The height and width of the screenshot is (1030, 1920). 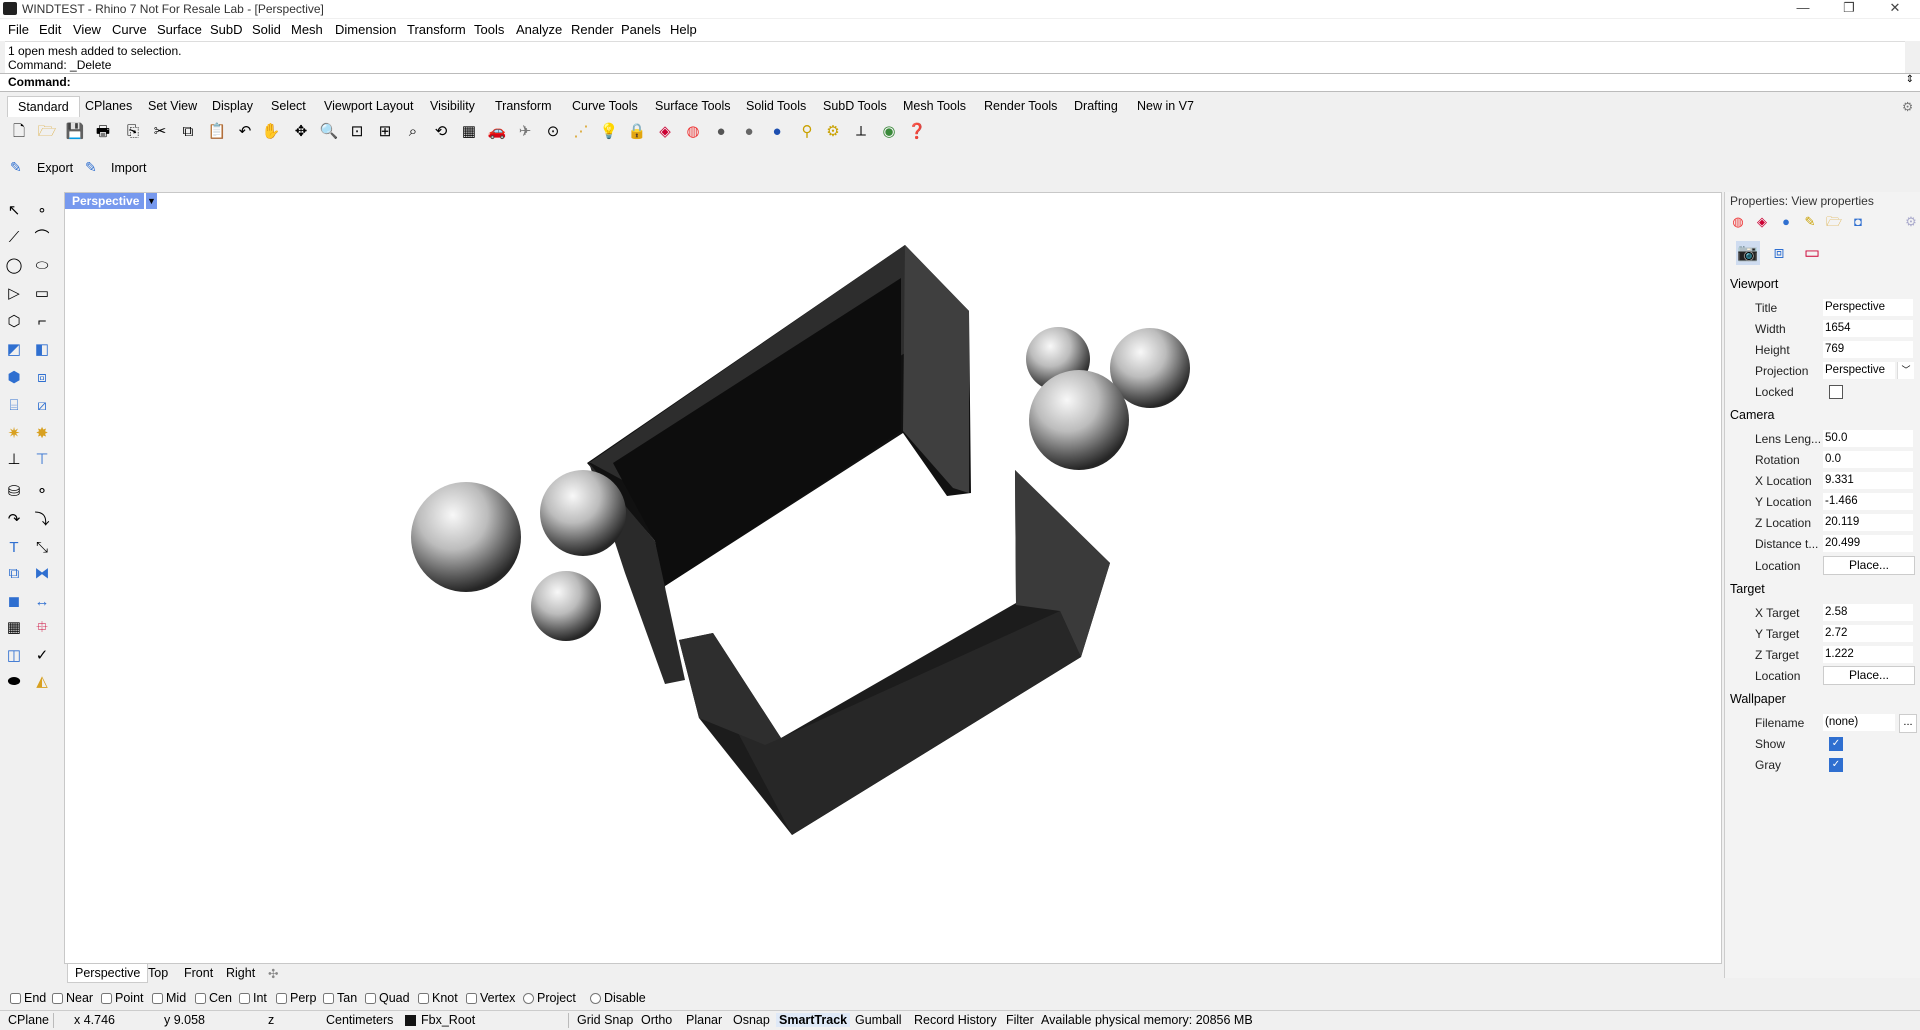 I want to click on group-icon: ⛁, so click(x=14, y=492).